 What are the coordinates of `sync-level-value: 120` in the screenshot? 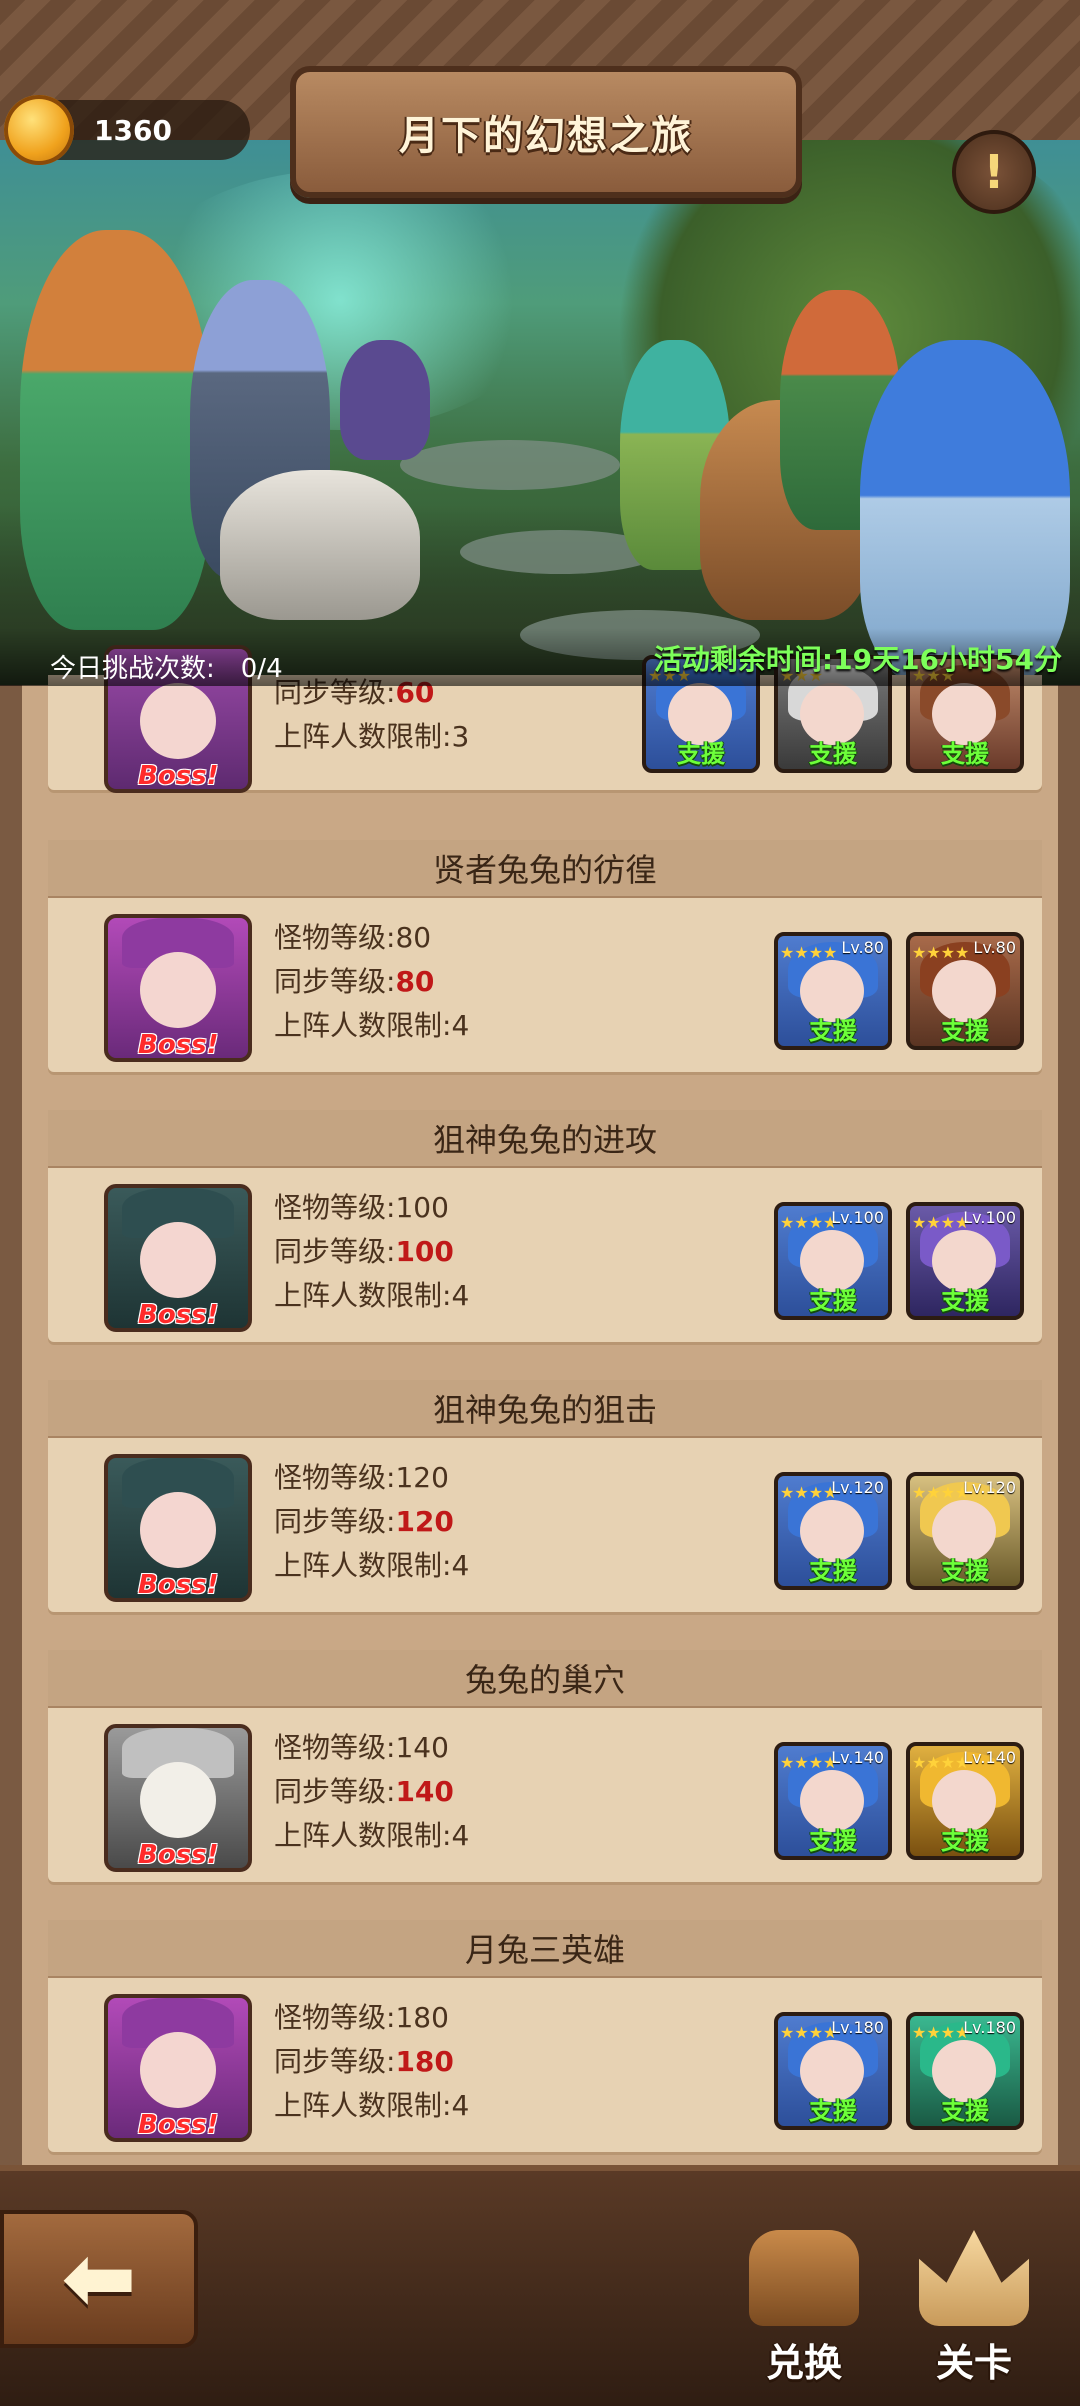 It's located at (424, 1521).